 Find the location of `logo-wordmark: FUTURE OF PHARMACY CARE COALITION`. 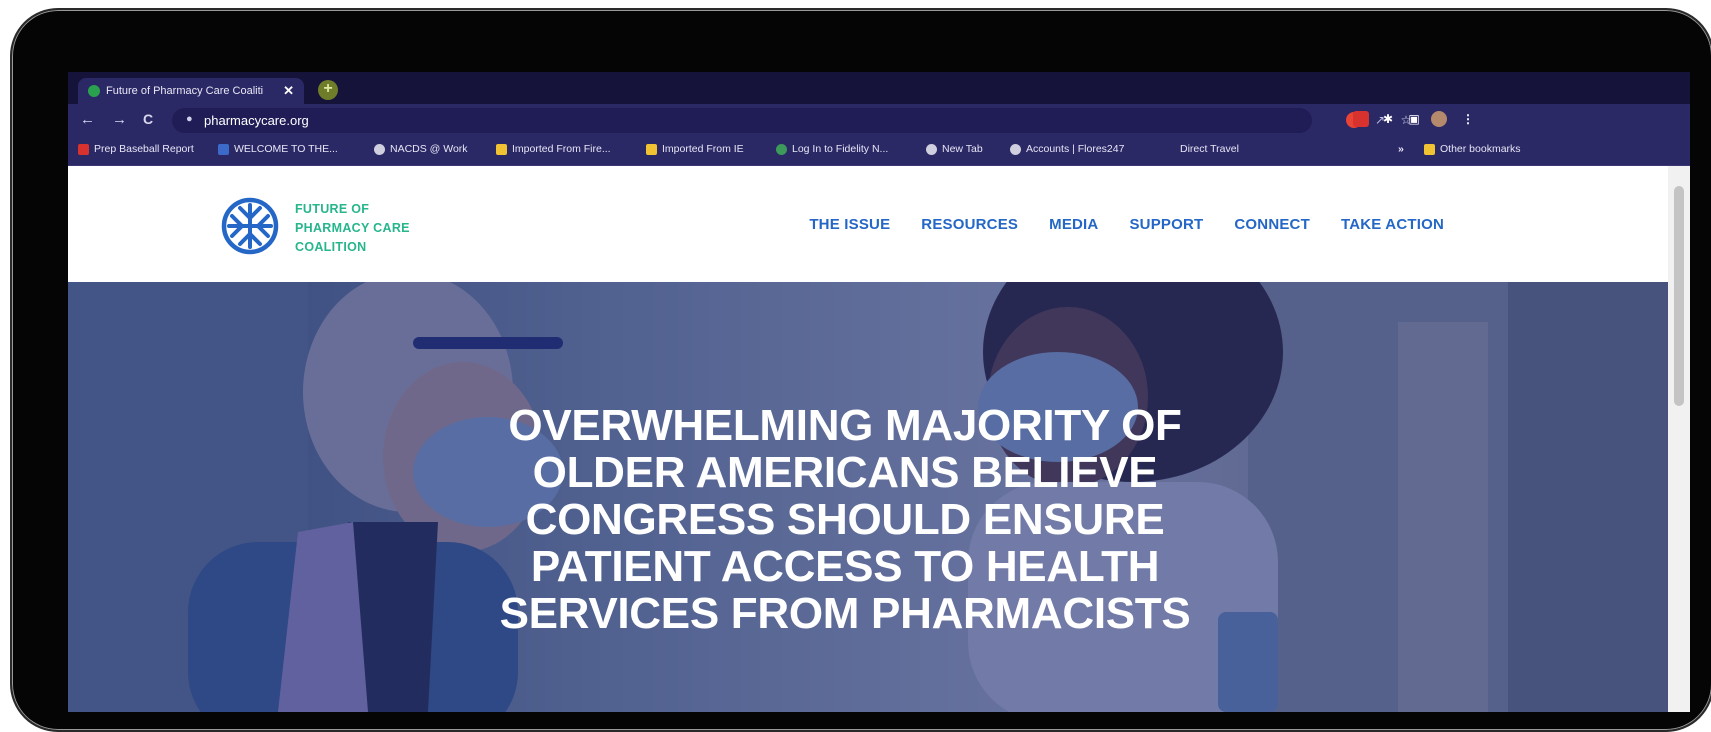

logo-wordmark: FUTURE OF PHARMACY CARE COALITION is located at coordinates (352, 228).